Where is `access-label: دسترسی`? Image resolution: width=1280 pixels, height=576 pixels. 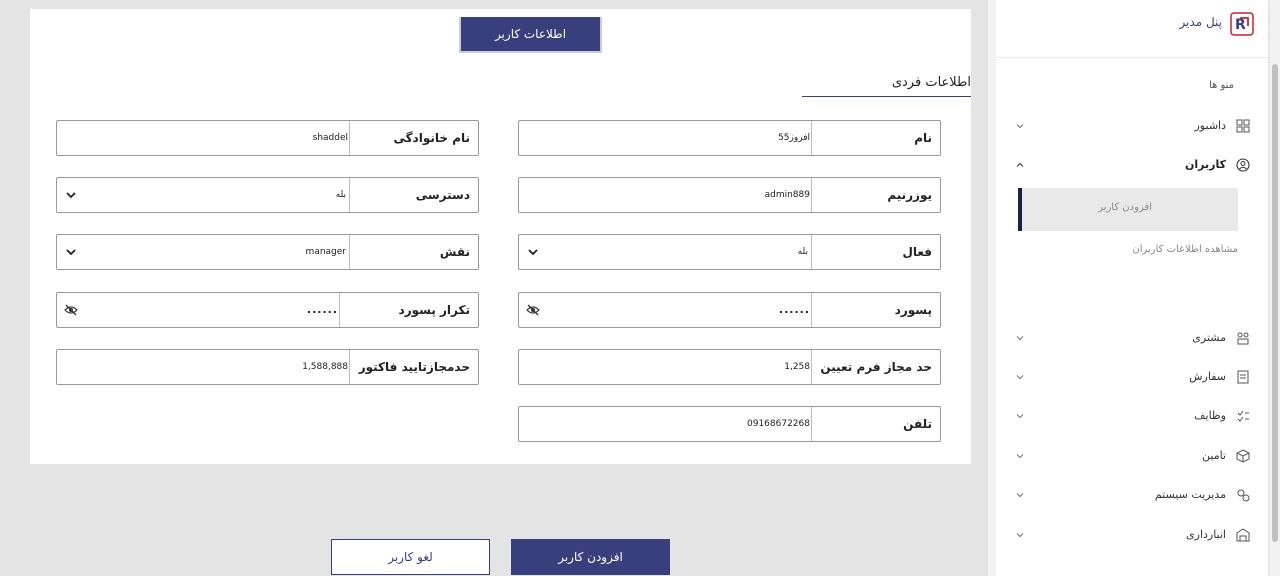 access-label: دسترسی is located at coordinates (442, 195).